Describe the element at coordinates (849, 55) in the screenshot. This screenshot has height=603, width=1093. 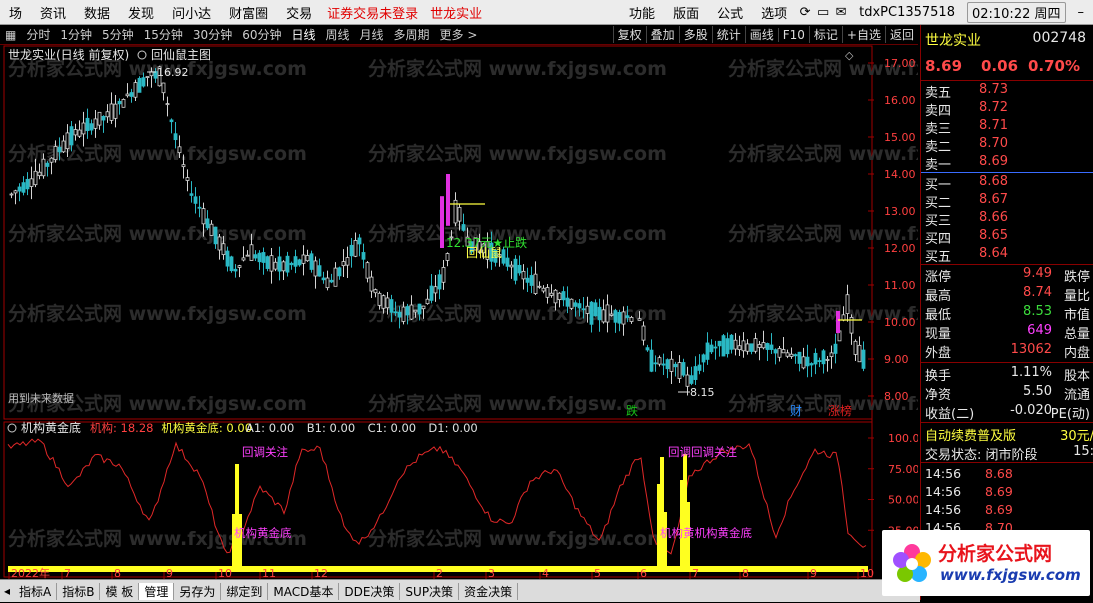
I see `diamond-icon: ◇` at that location.